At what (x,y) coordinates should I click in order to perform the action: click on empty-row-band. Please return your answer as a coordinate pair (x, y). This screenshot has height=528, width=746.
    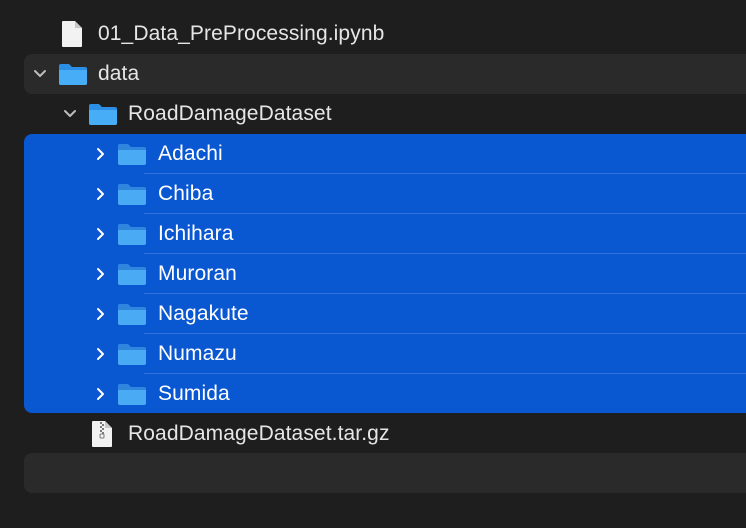
    Looking at the image, I should click on (385, 473).